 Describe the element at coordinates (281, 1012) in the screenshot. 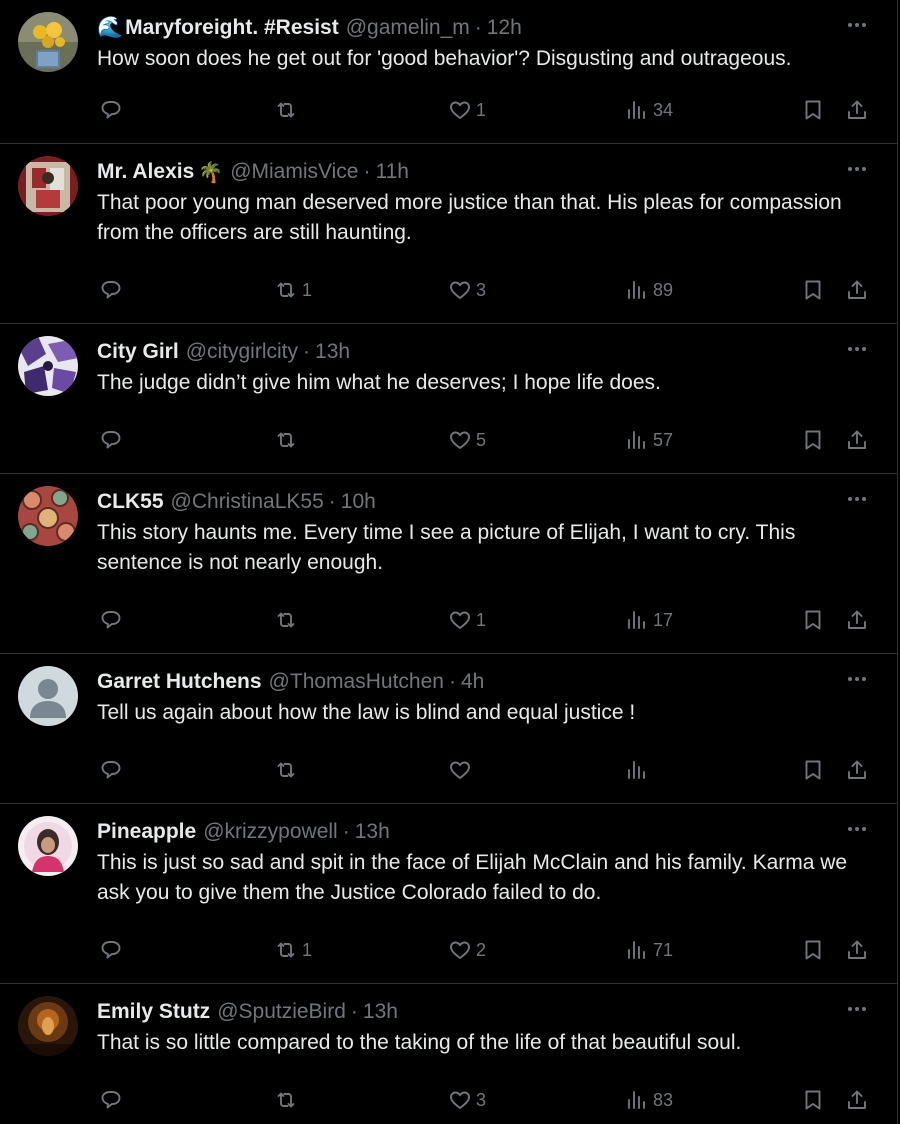

I see `handle: @SputzieBird` at that location.